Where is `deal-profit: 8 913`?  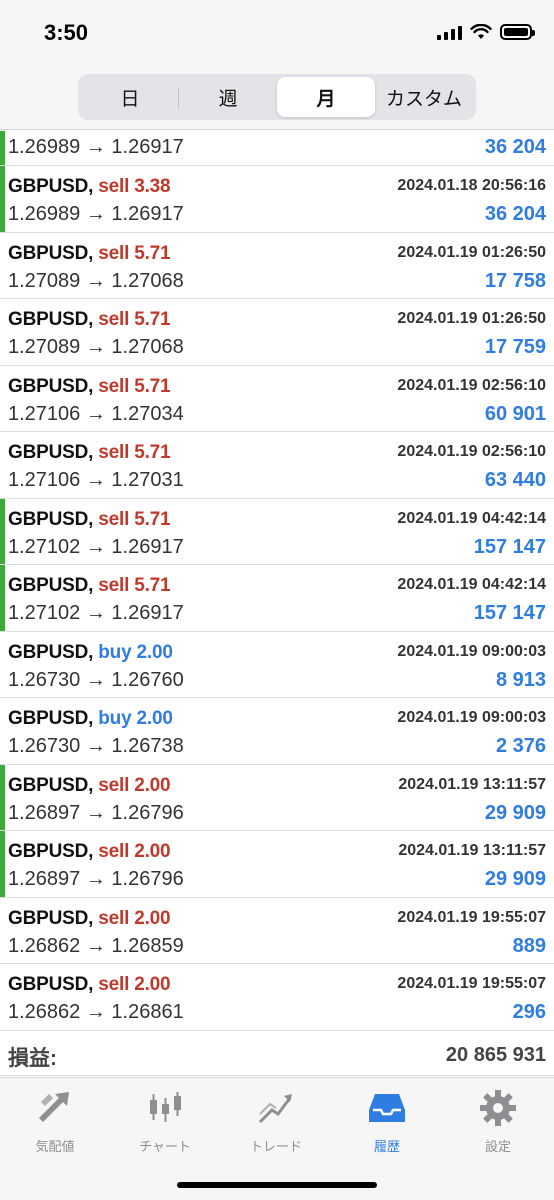
deal-profit: 8 913 is located at coordinates (520, 679).